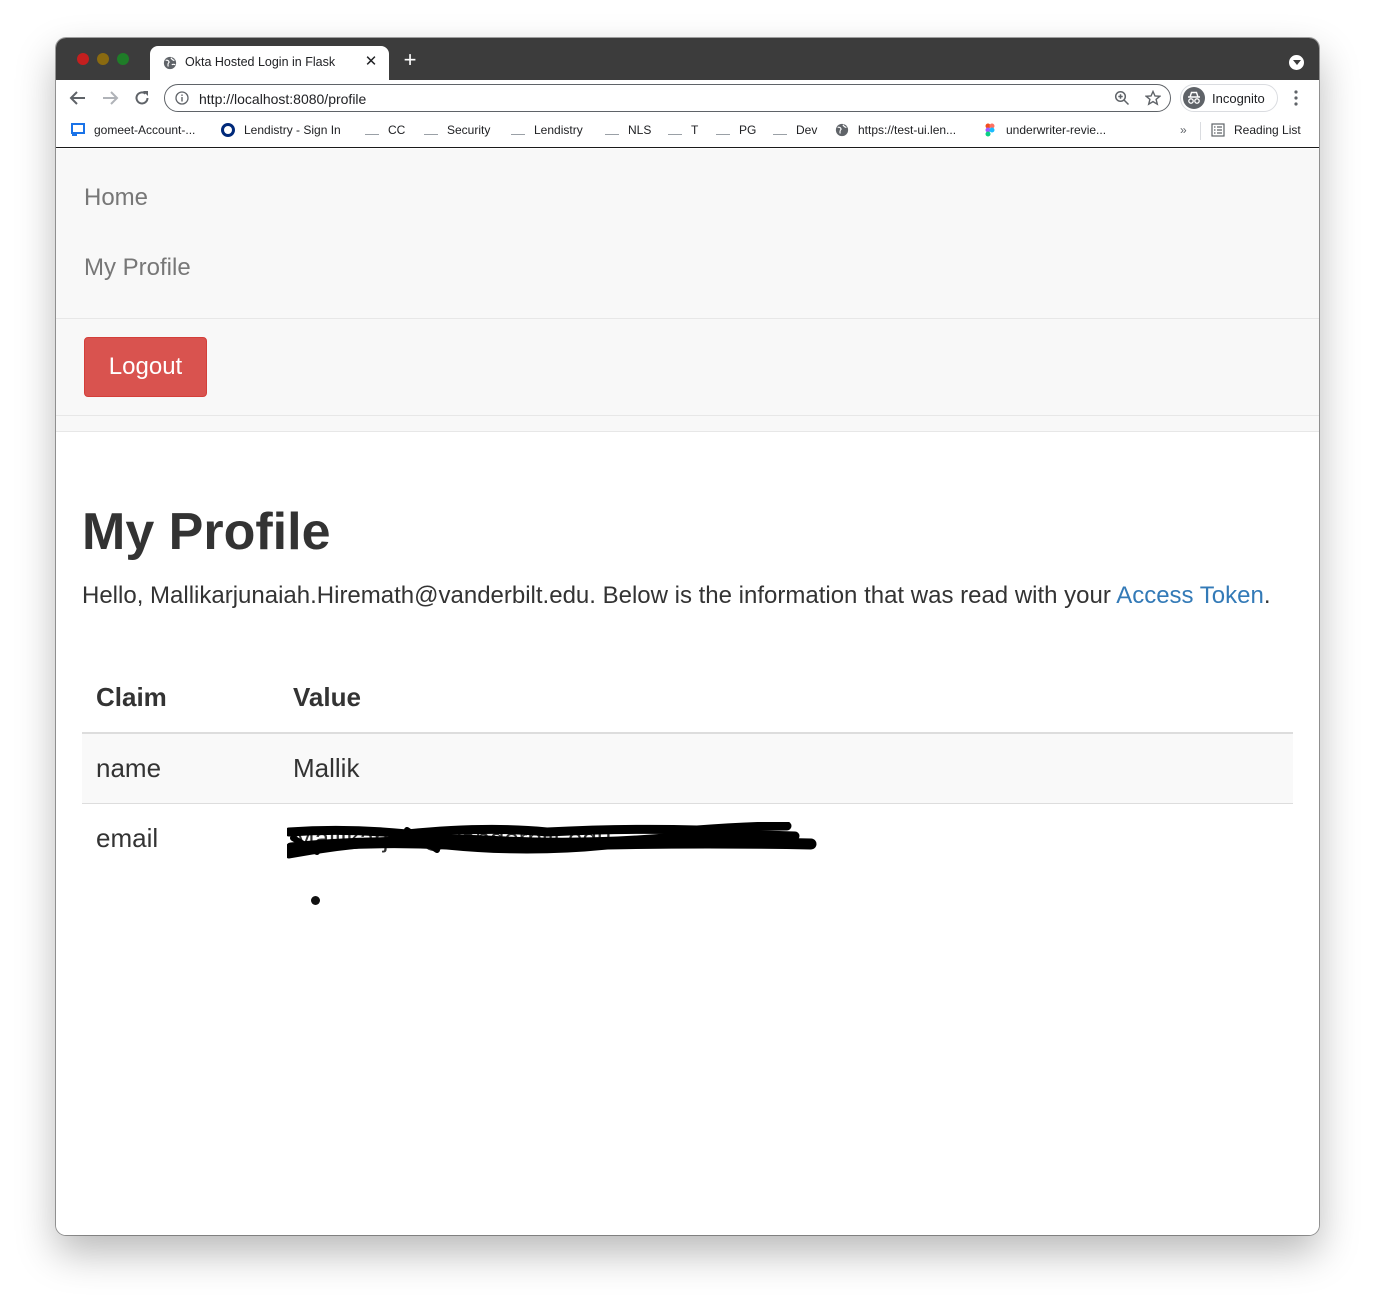  Describe the element at coordinates (667, 98) in the screenshot. I see `address-bar: http://localhost:8080/profile` at that location.